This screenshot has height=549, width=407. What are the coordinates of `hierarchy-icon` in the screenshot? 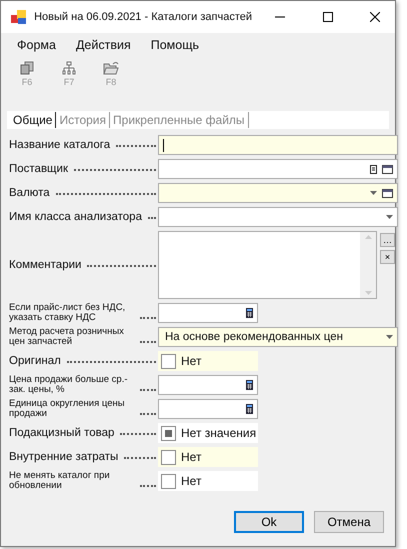 It's located at (69, 68).